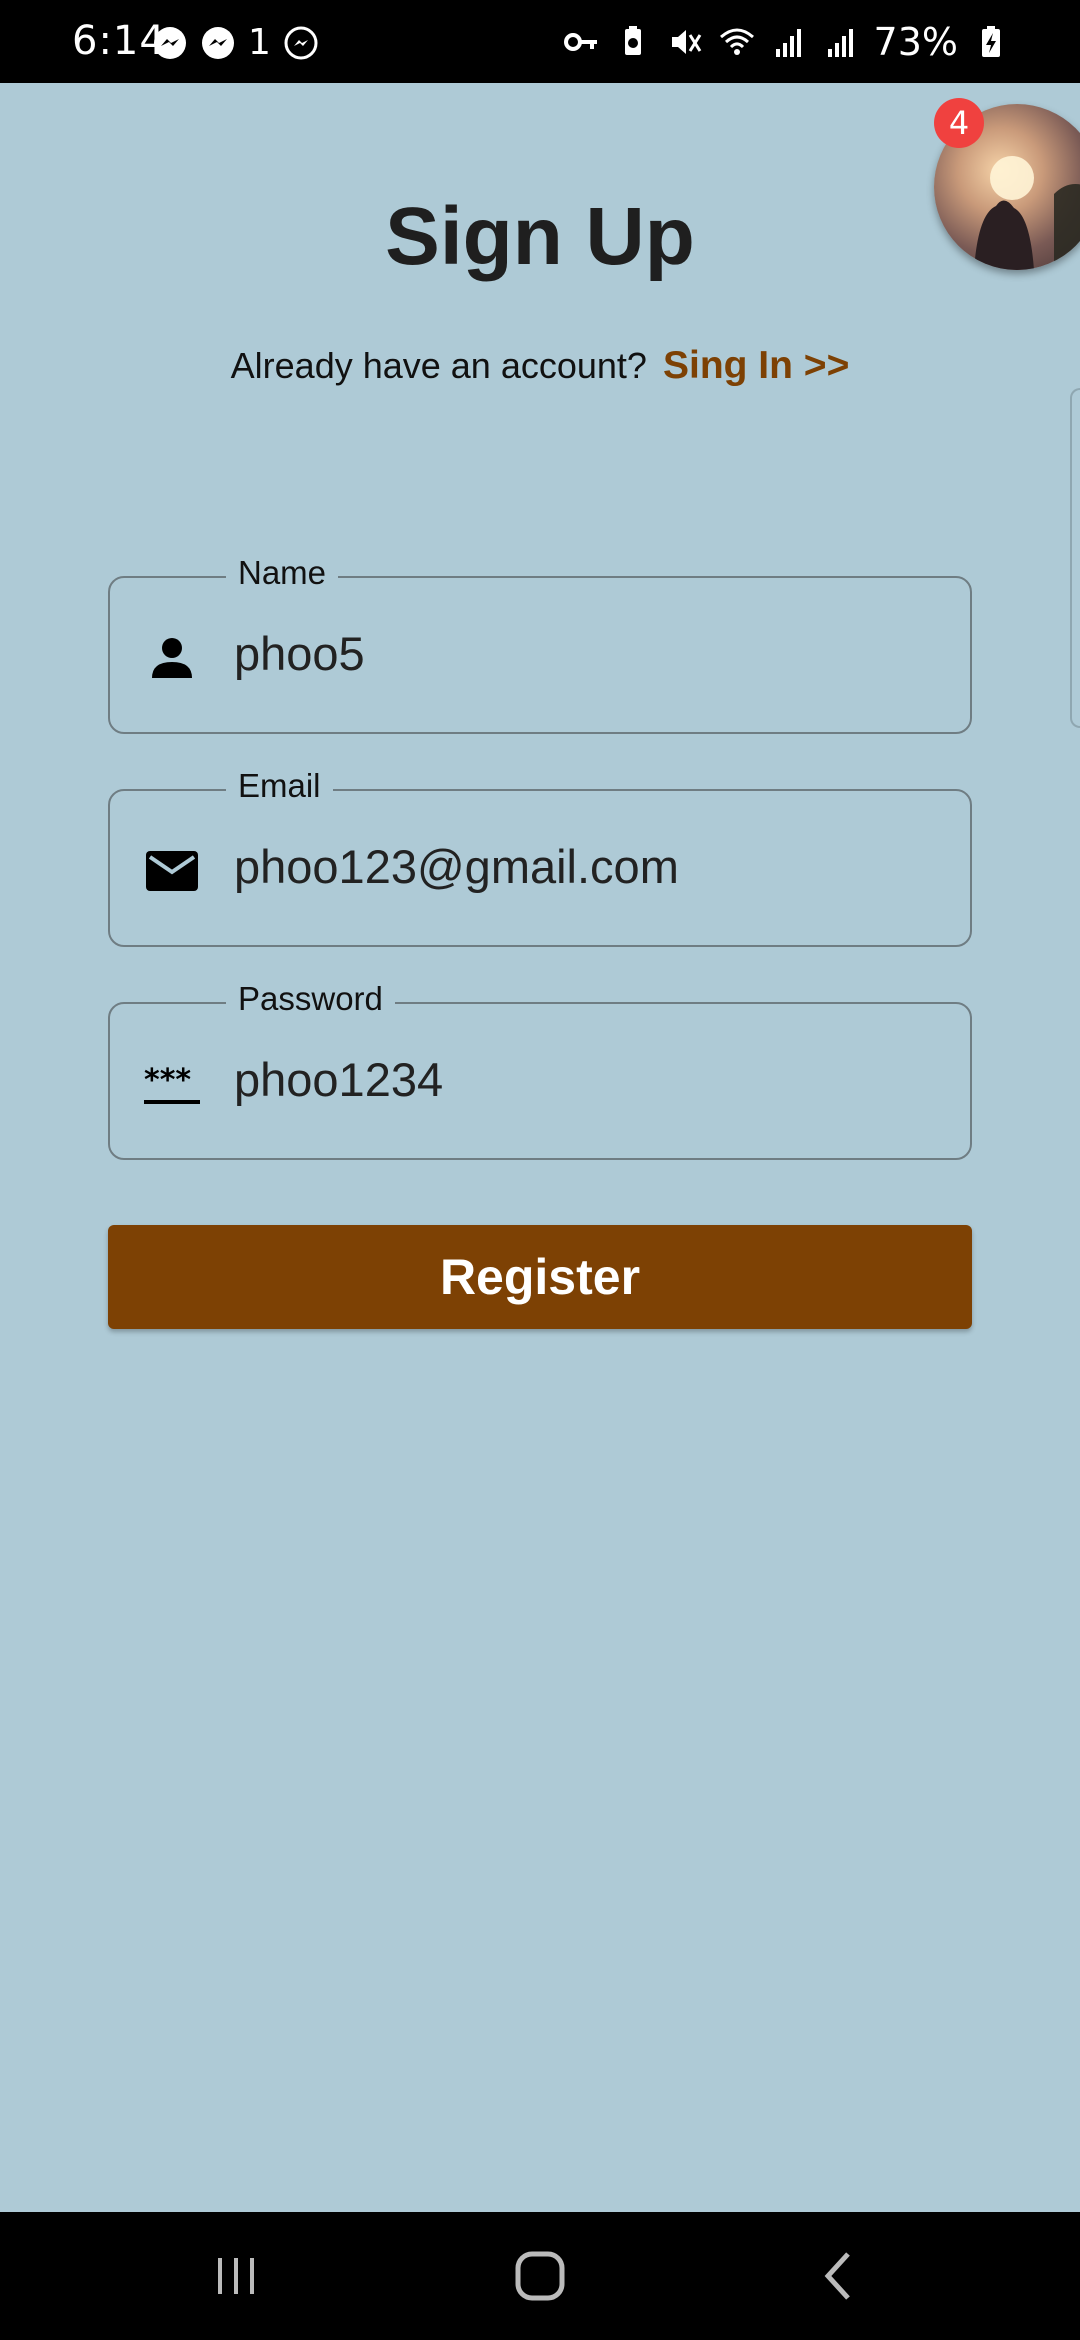 The image size is (1080, 2340). Describe the element at coordinates (172, 658) in the screenshot. I see `person-icon` at that location.